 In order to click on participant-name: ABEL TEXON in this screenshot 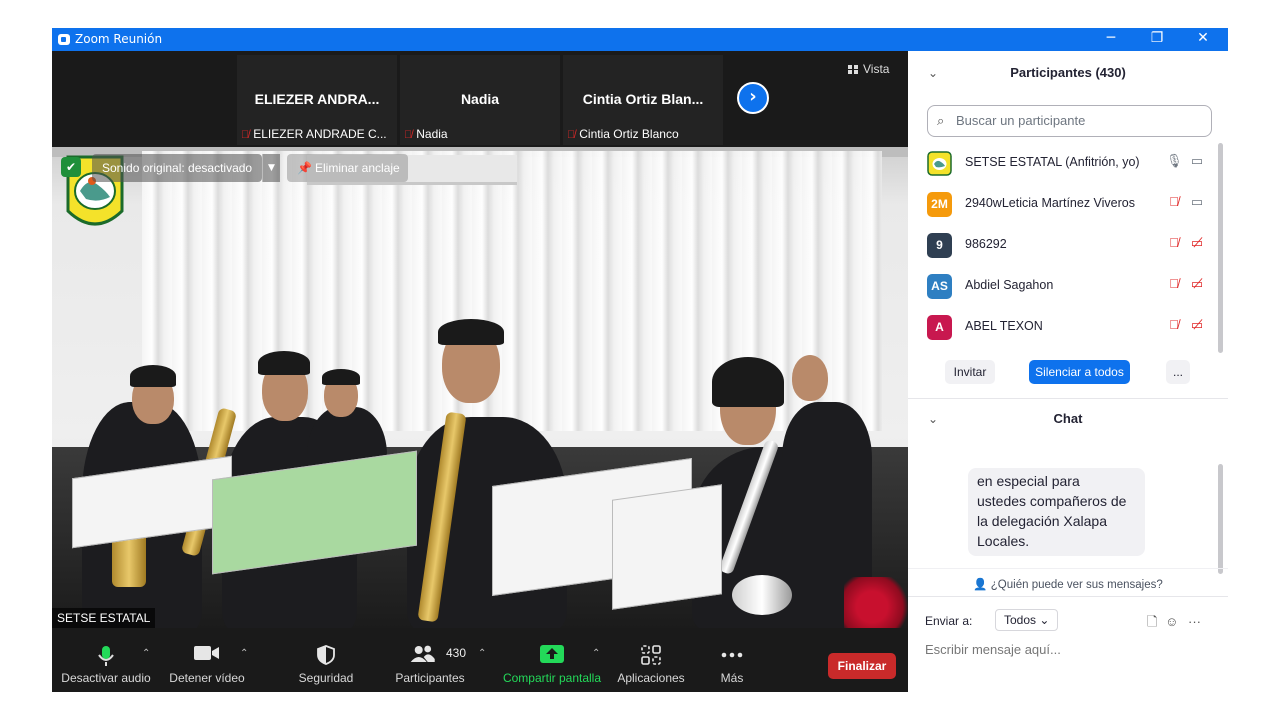, I will do `click(1004, 326)`.